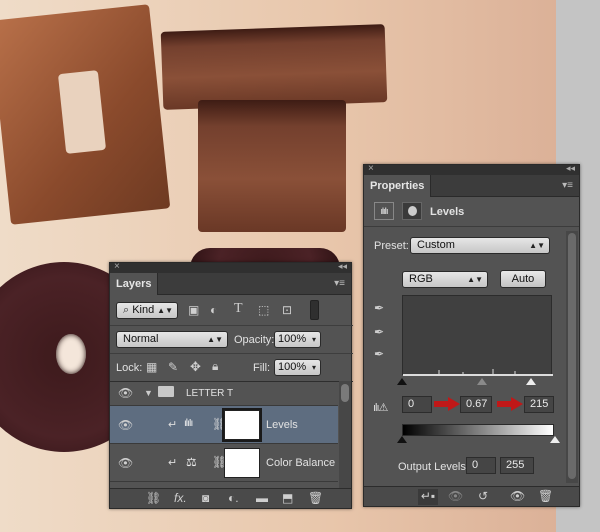 Image resolution: width=600 pixels, height=532 pixels. I want to click on mask-icon, so click(412, 211).